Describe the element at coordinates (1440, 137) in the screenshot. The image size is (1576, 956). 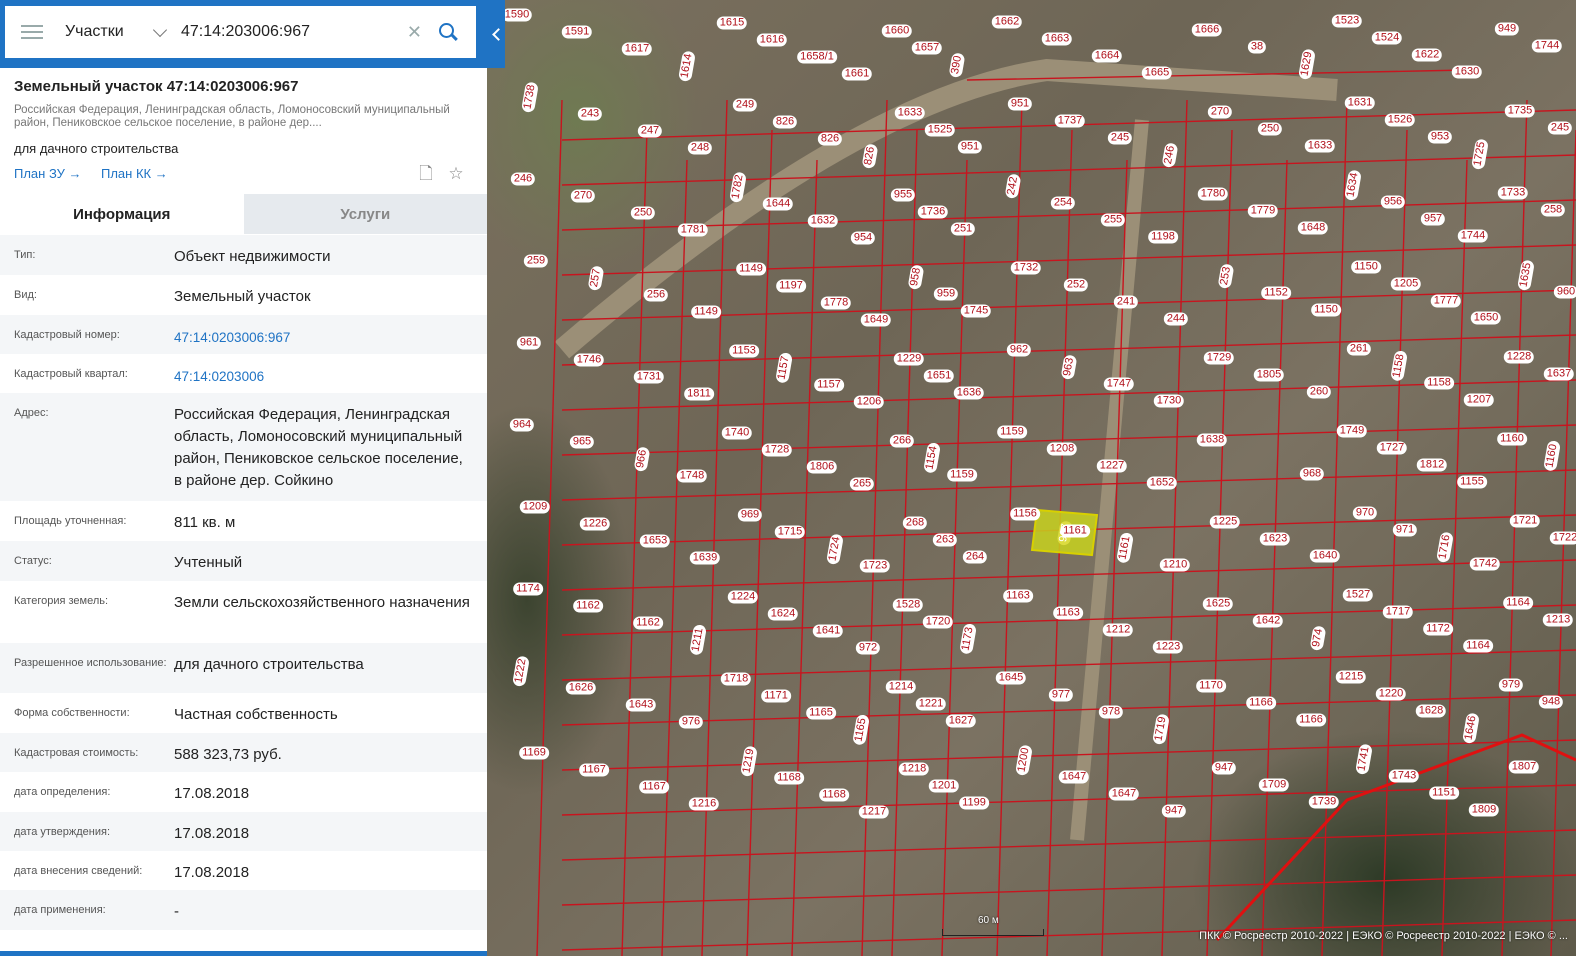
I see `parcel-label: 953` at that location.